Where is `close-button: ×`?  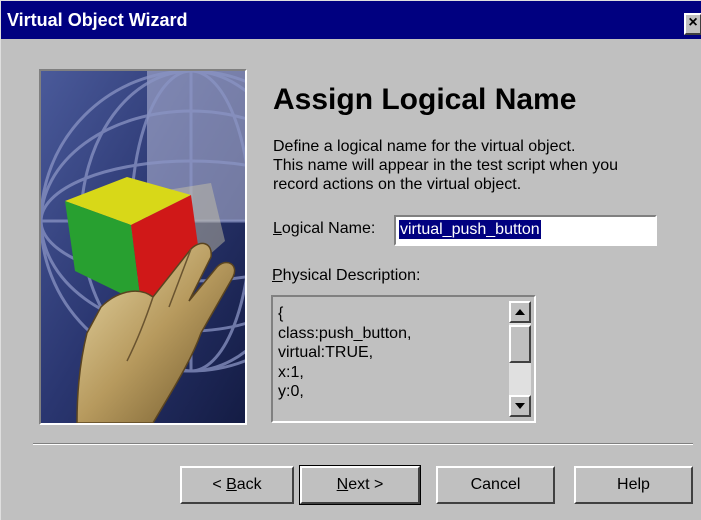 close-button: × is located at coordinates (692, 24).